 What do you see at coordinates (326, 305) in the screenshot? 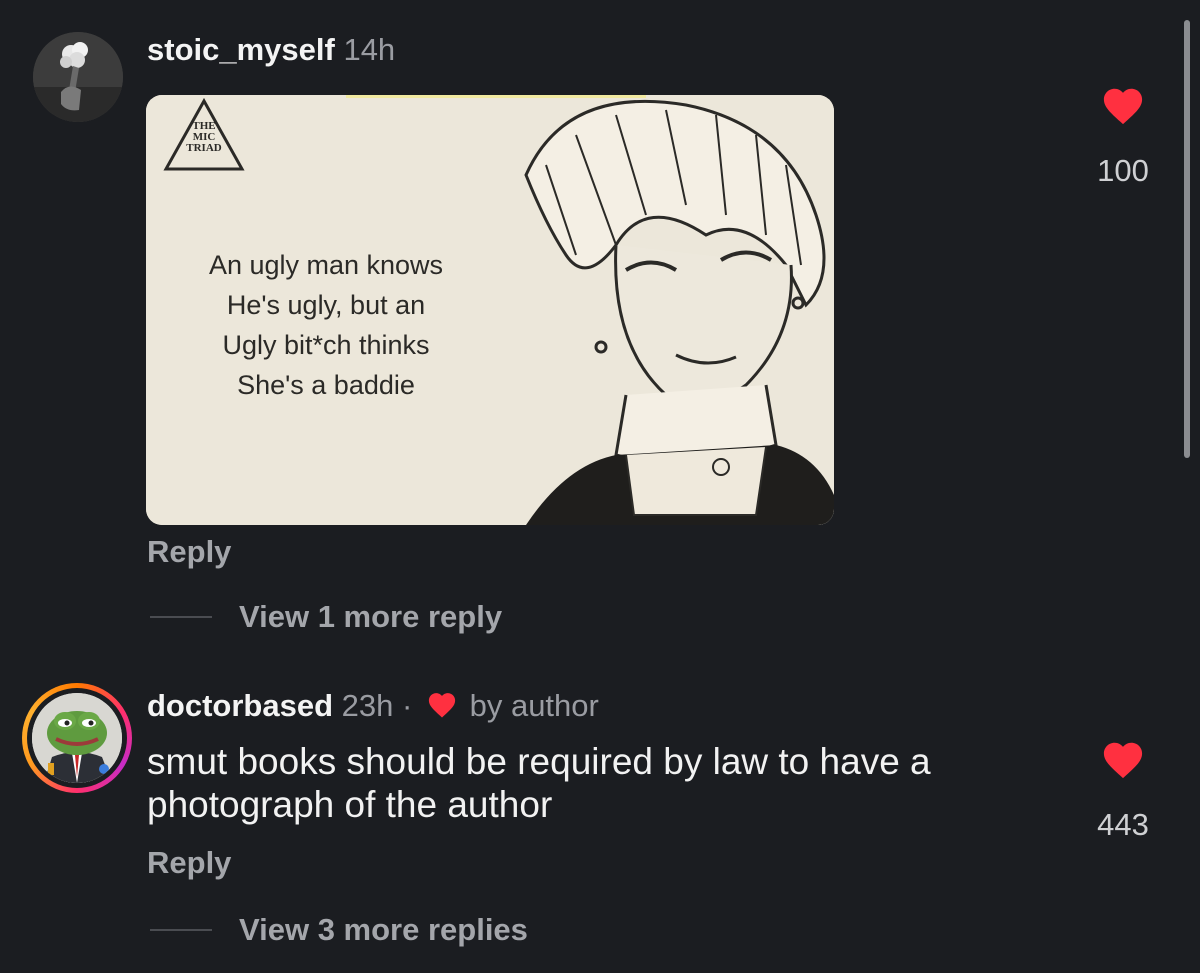
I see `caption-line: He's ugly, but an` at bounding box center [326, 305].